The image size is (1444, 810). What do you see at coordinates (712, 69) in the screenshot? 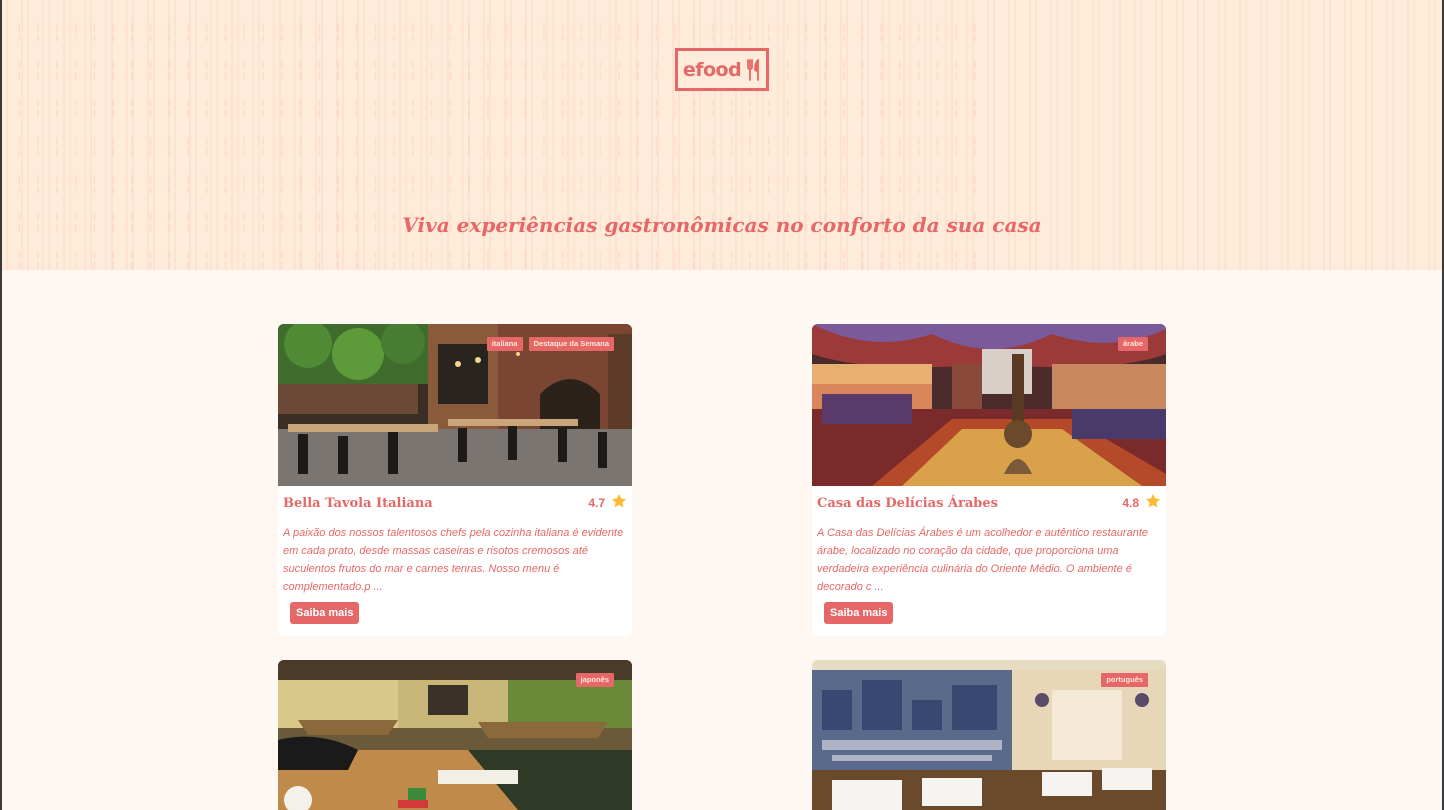
I see `logo-text: efood` at bounding box center [712, 69].